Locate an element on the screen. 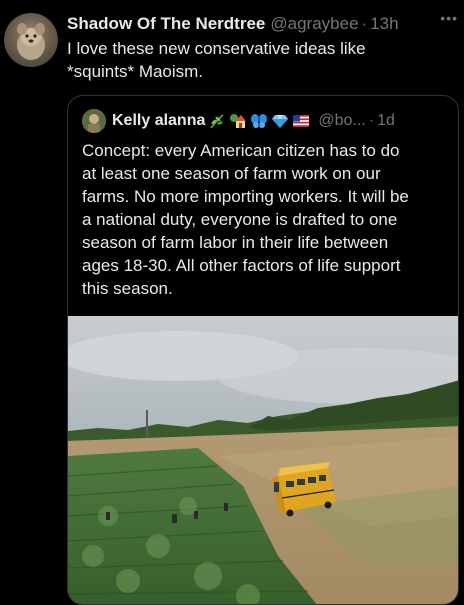  name-emojis is located at coordinates (259, 121).